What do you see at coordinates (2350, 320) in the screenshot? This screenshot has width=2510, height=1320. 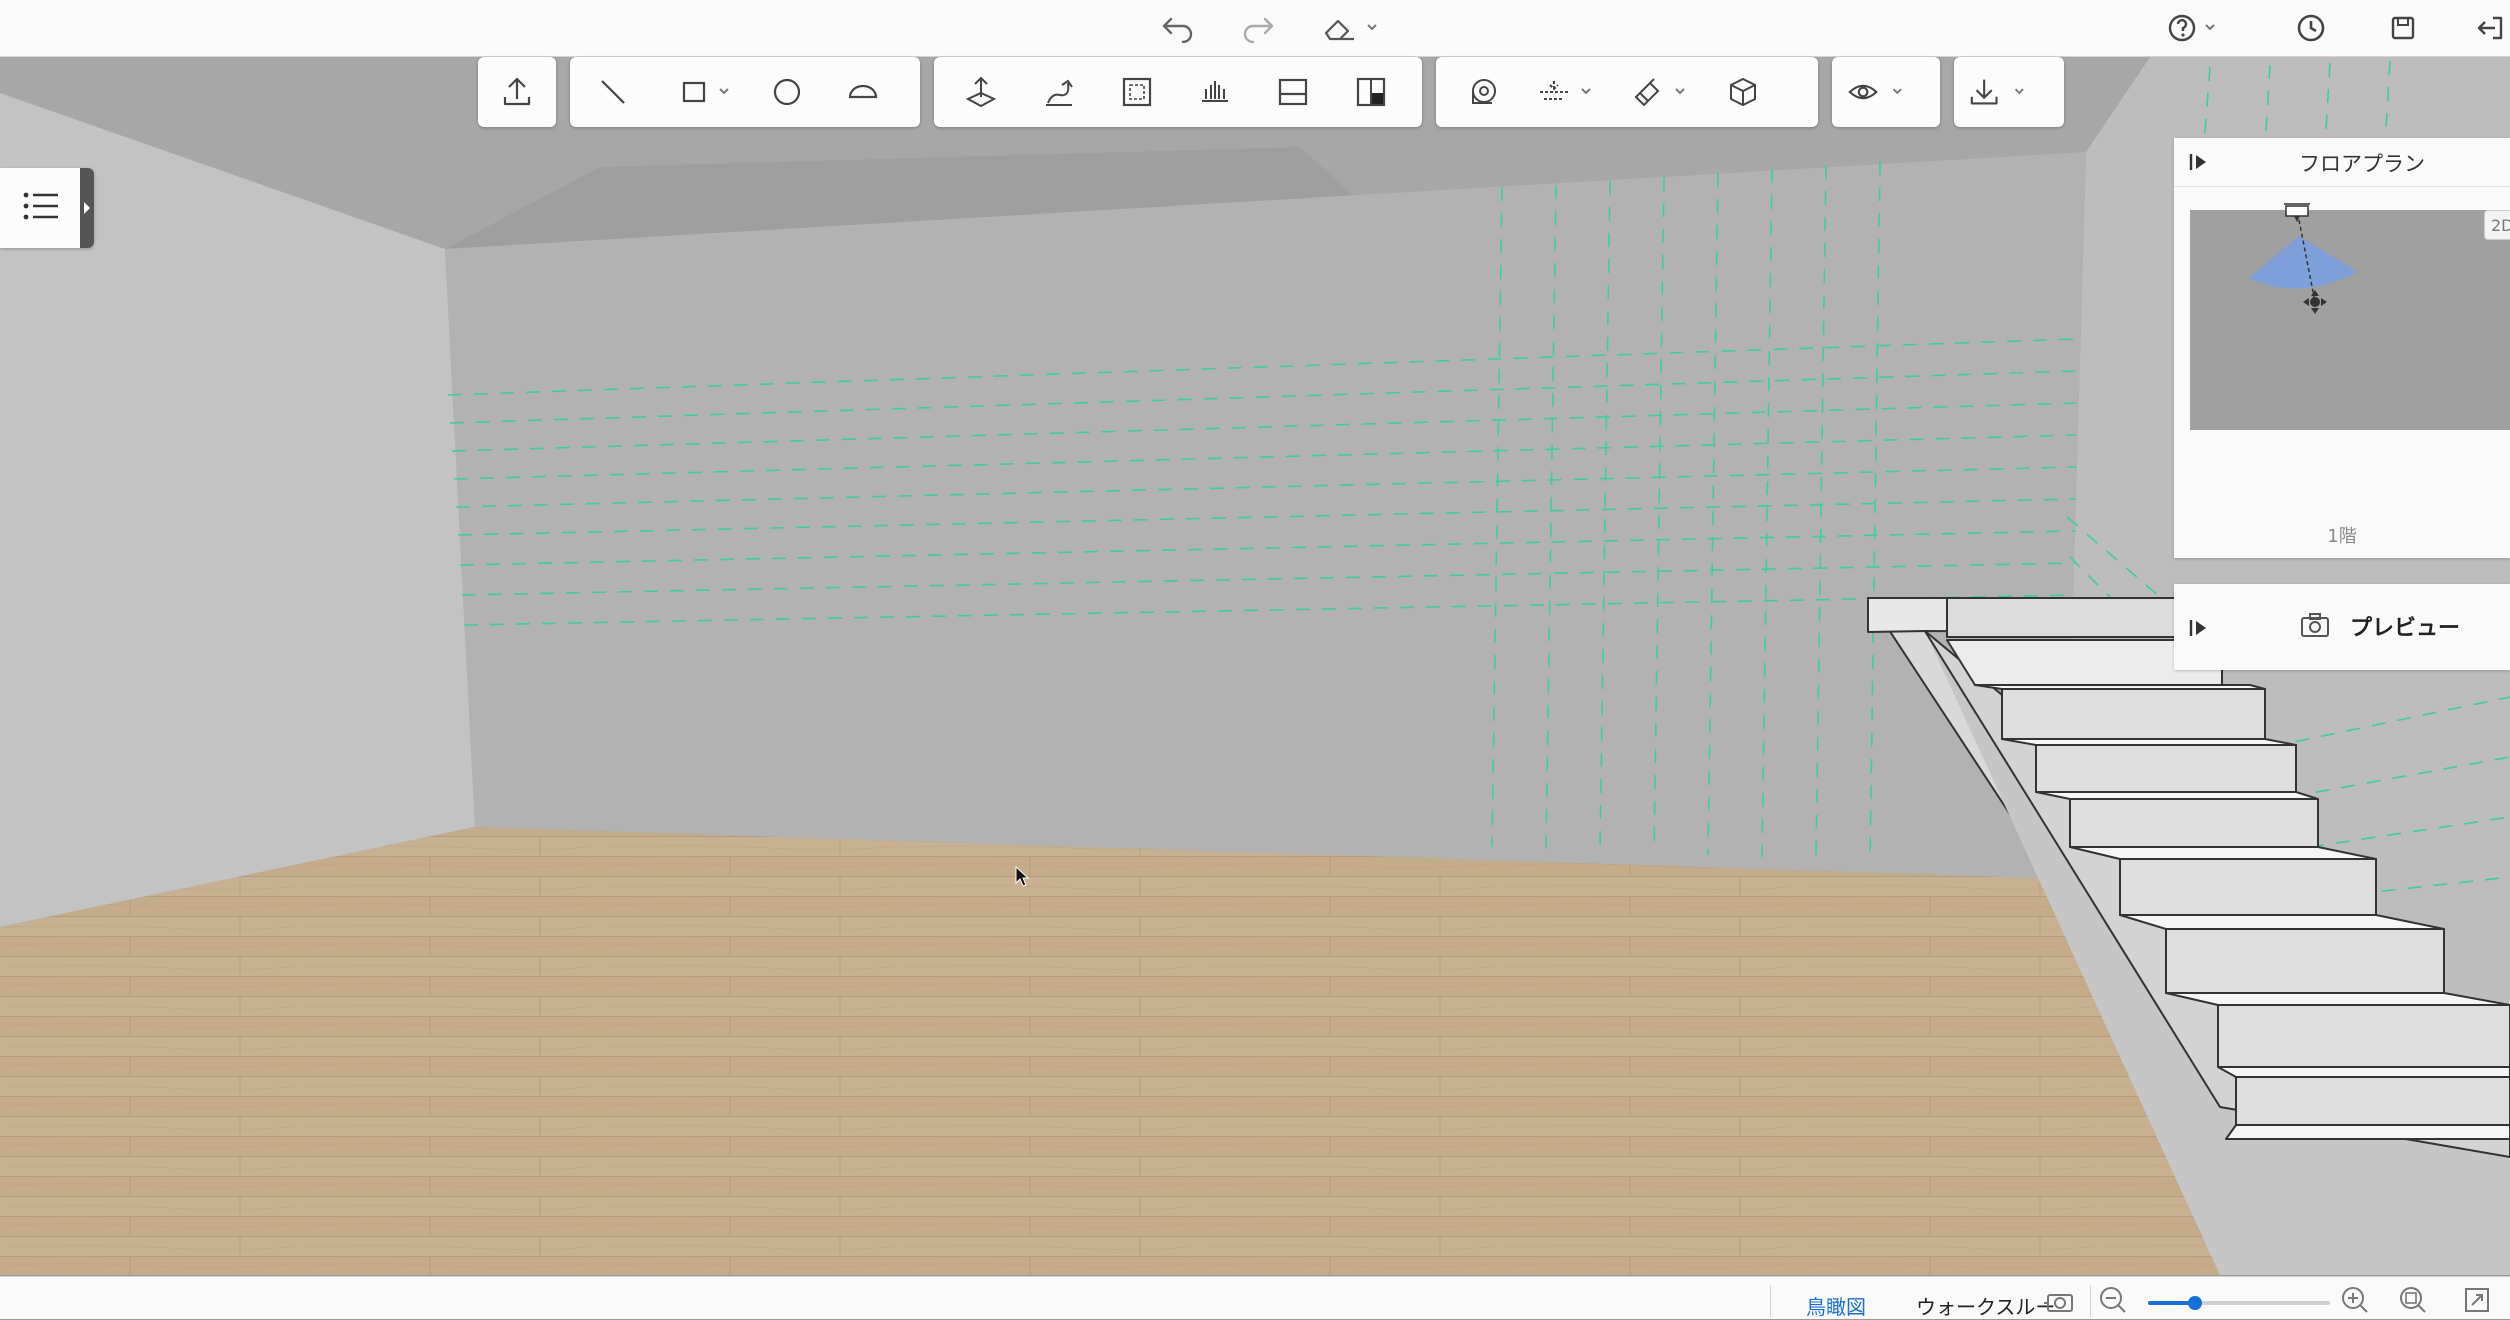 I see `floorplan-map` at bounding box center [2350, 320].